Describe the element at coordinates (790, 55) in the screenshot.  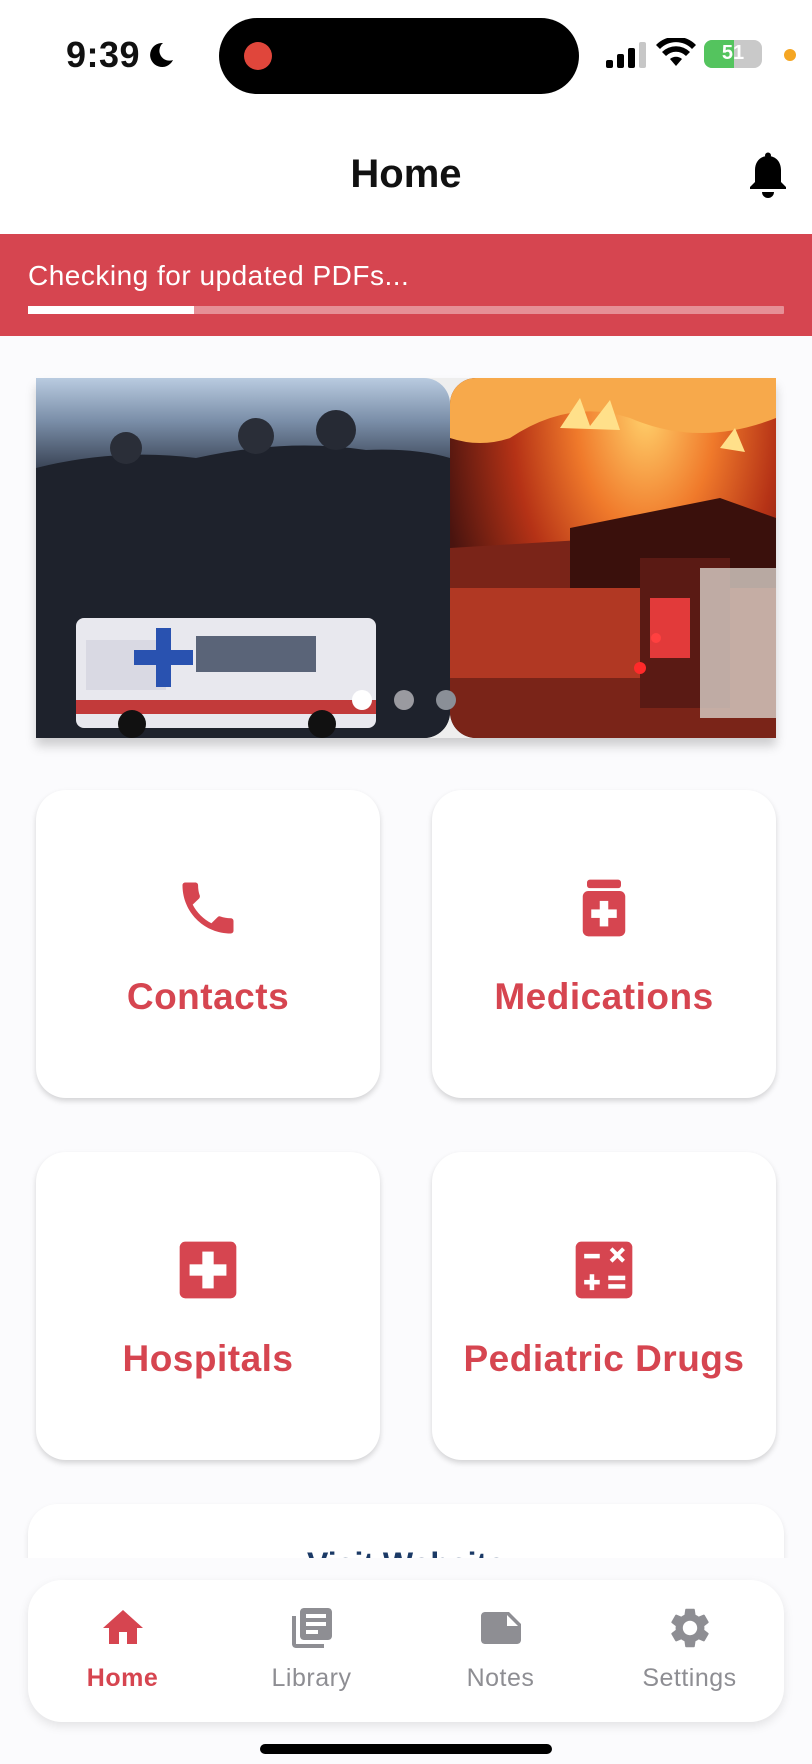
I see `privacy-indicator` at that location.